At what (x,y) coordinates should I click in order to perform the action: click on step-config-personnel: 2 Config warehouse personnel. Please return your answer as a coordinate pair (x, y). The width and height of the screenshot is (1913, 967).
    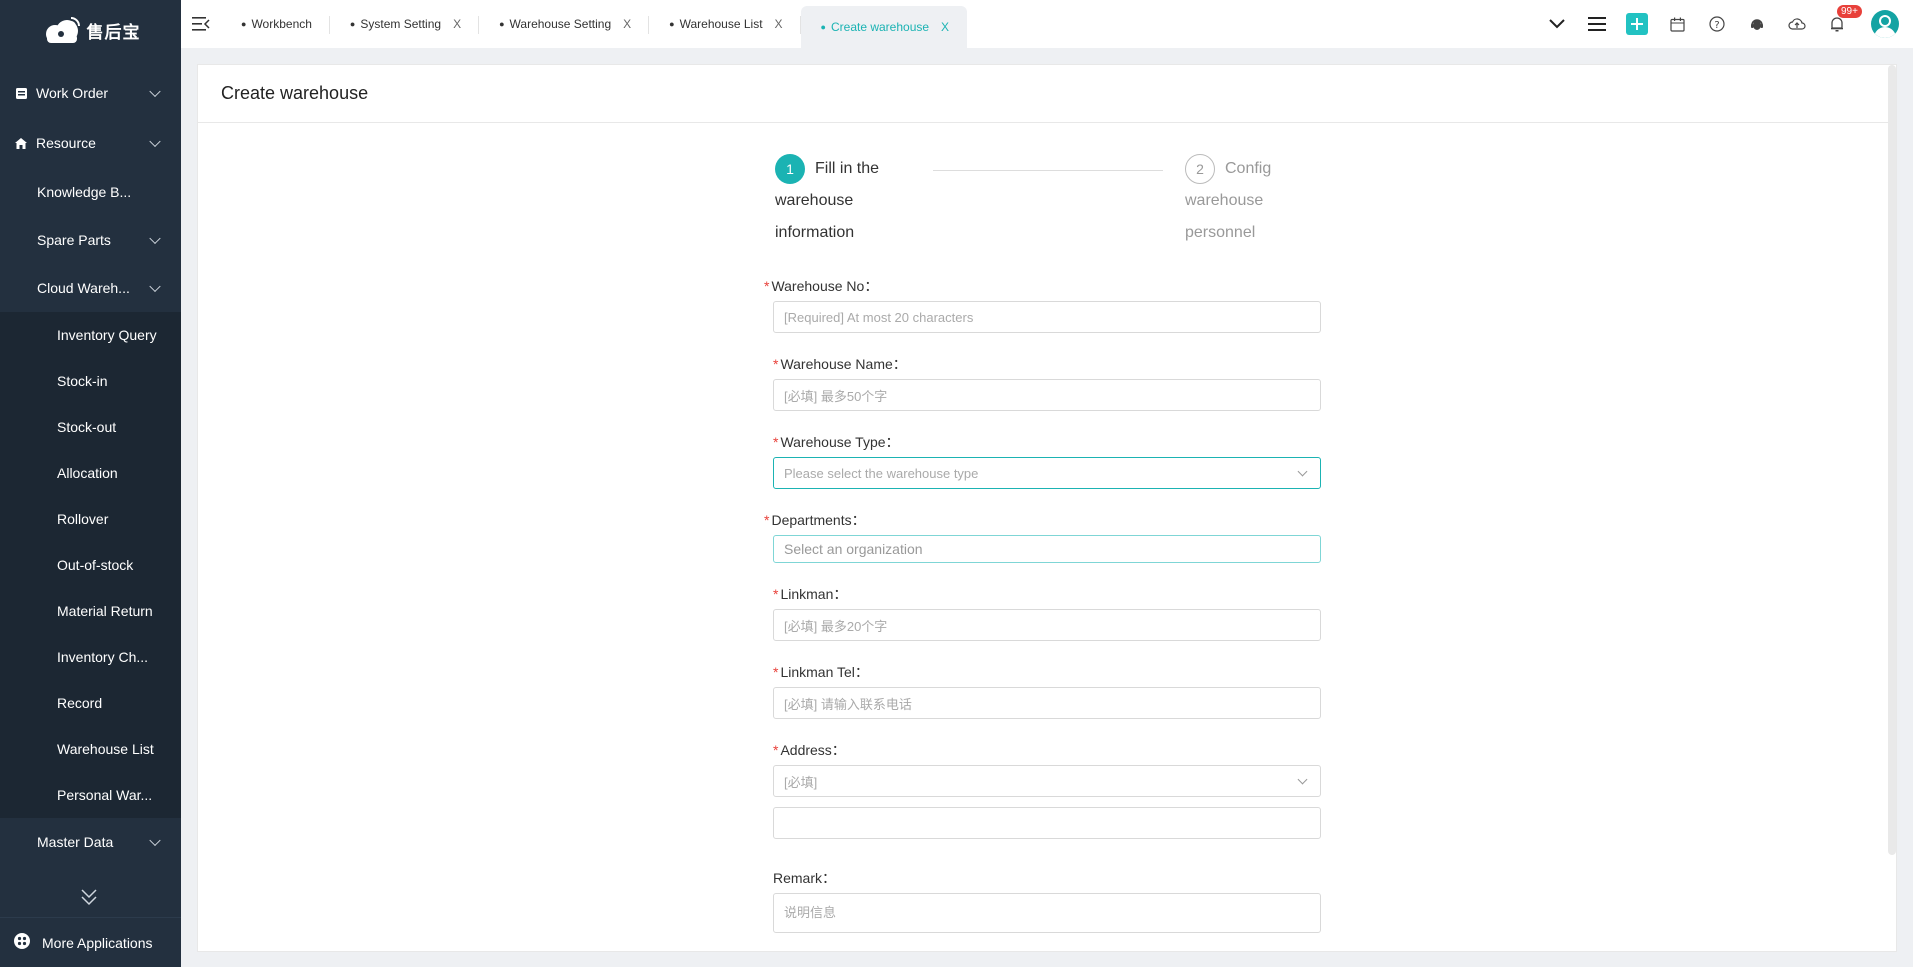
    Looking at the image, I should click on (1247, 201).